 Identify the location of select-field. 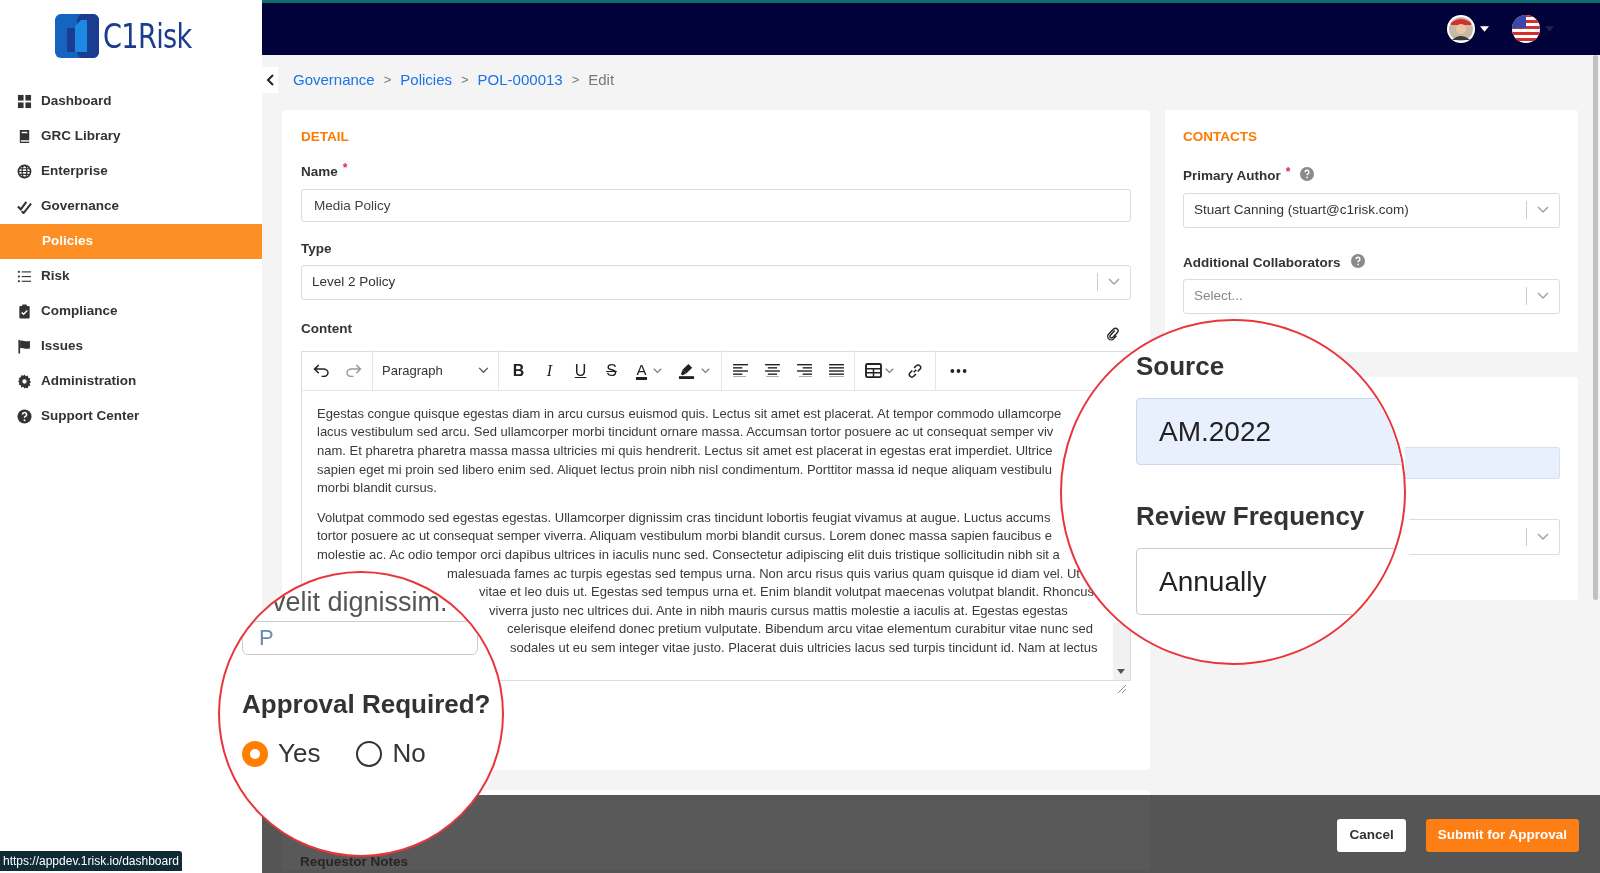
(1484, 537).